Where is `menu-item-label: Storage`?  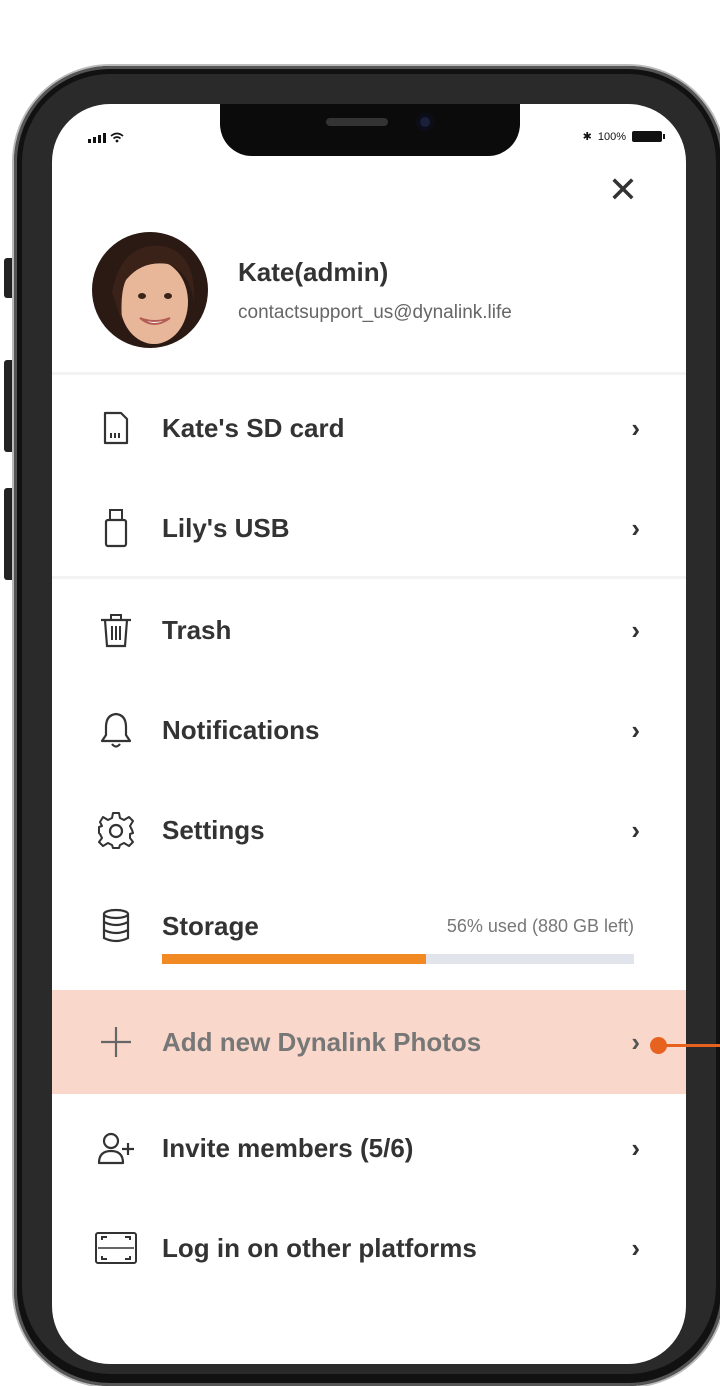 menu-item-label: Storage is located at coordinates (210, 925).